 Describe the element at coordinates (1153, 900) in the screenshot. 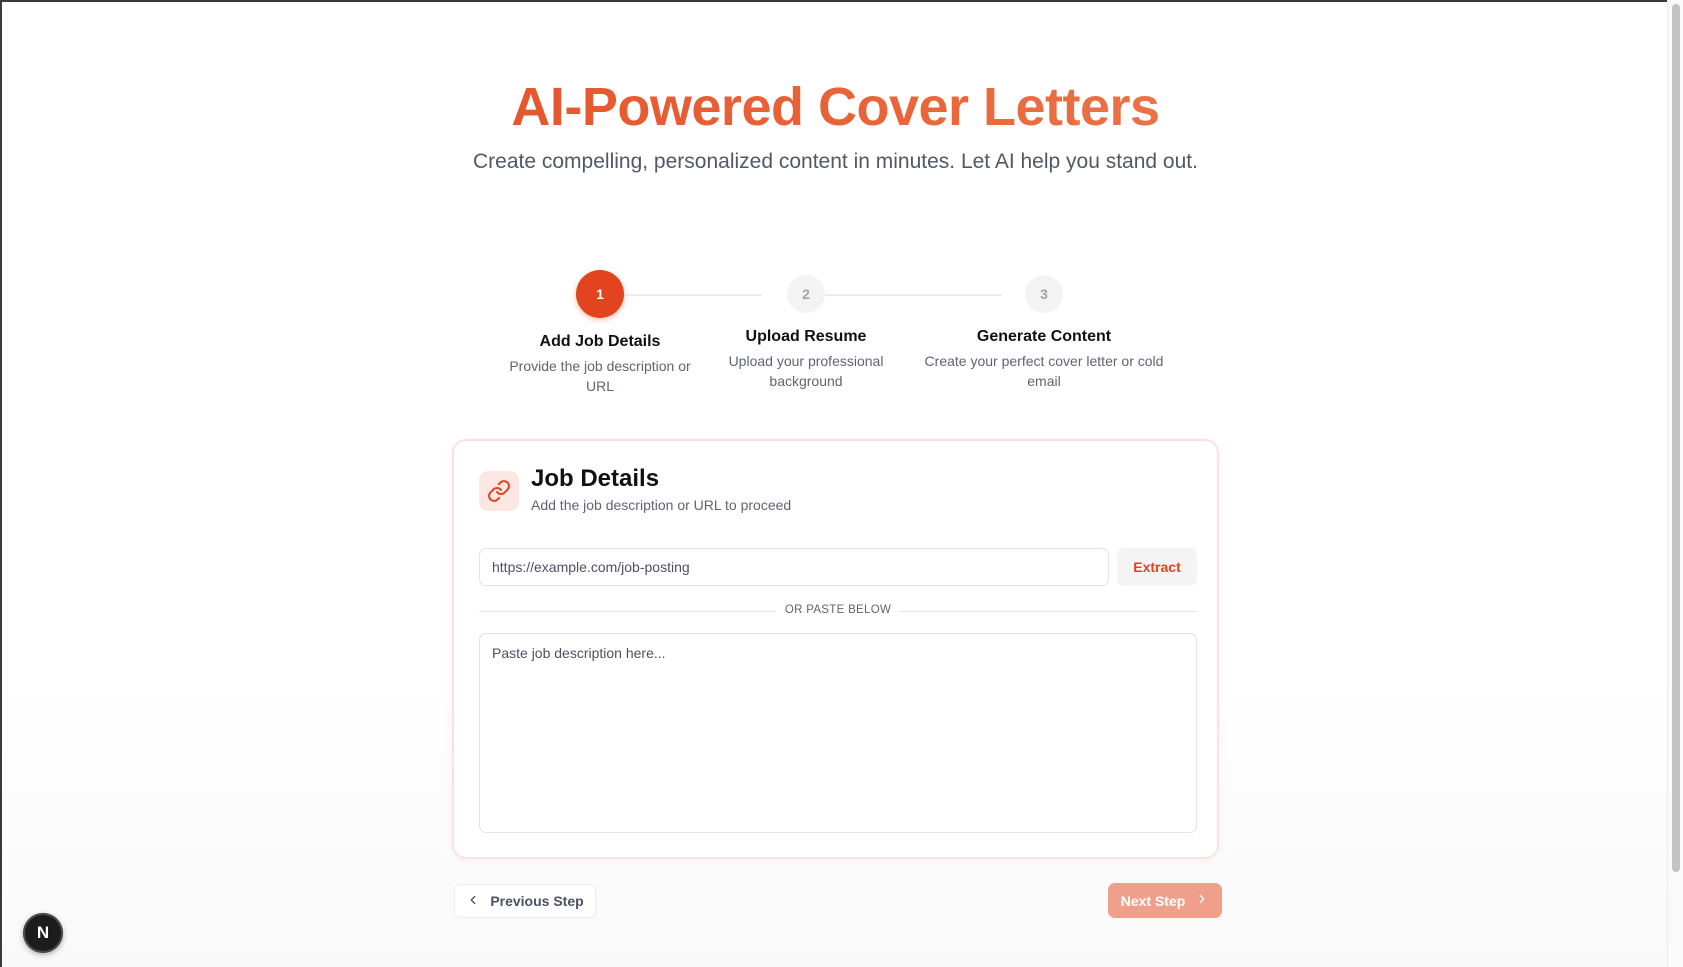

I see `next-step-label: Next Step` at that location.